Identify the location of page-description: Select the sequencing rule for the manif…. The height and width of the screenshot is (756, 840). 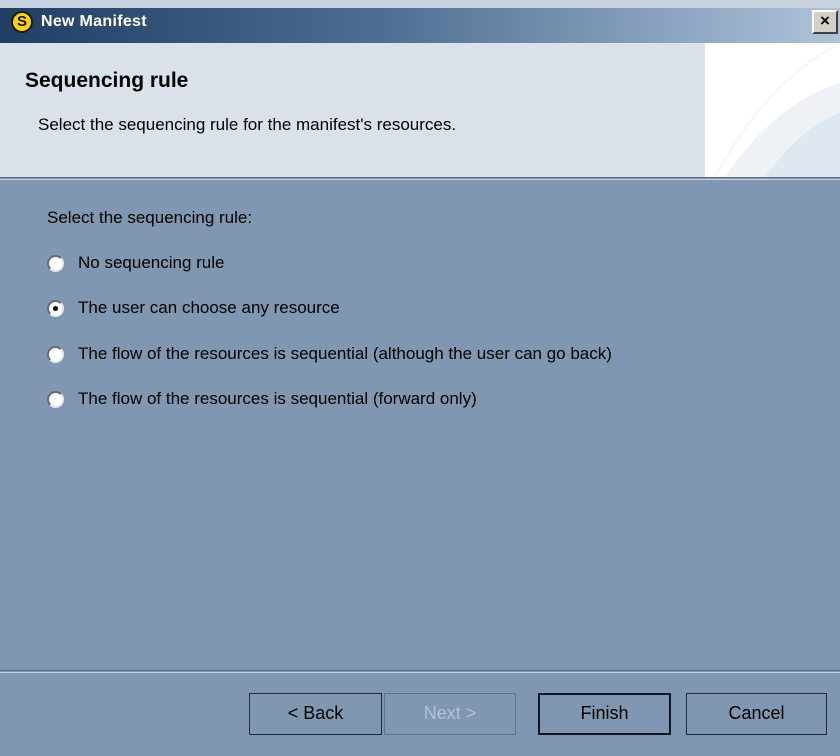
(247, 124).